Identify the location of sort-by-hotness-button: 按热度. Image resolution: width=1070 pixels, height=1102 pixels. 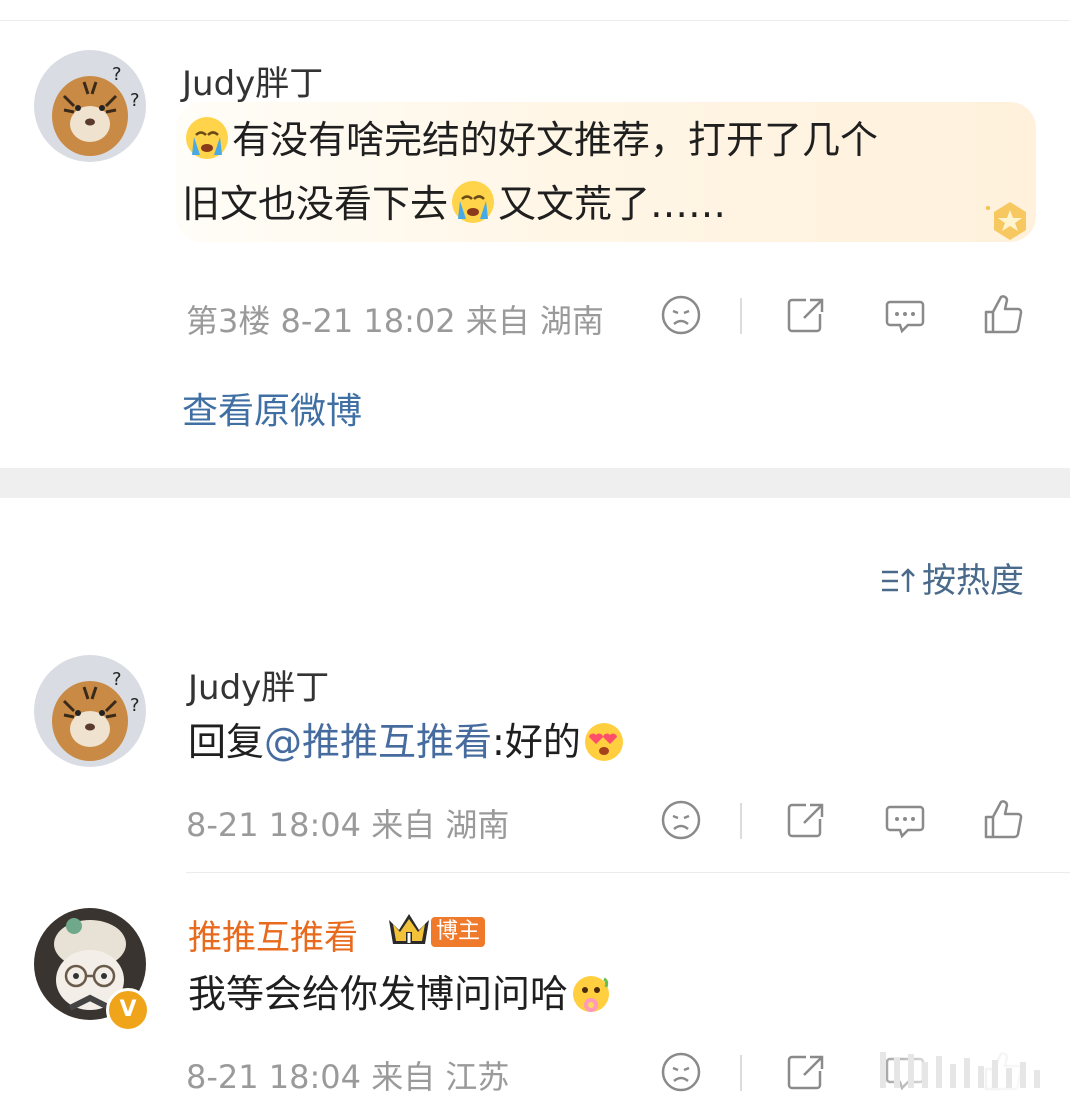
(952, 579).